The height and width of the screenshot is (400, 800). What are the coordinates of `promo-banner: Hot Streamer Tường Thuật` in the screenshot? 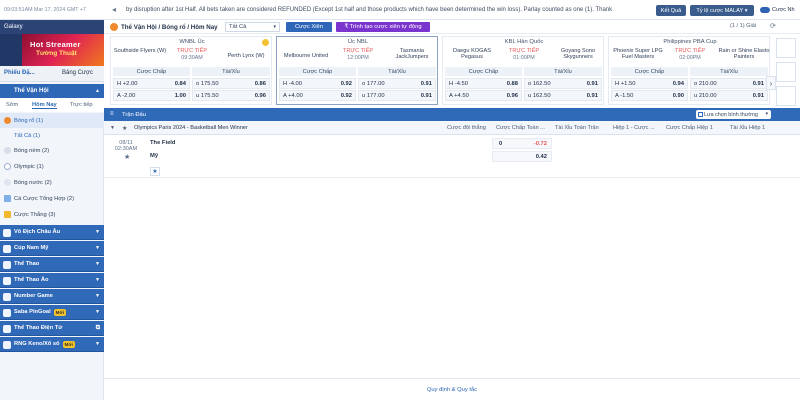 It's located at (63, 50).